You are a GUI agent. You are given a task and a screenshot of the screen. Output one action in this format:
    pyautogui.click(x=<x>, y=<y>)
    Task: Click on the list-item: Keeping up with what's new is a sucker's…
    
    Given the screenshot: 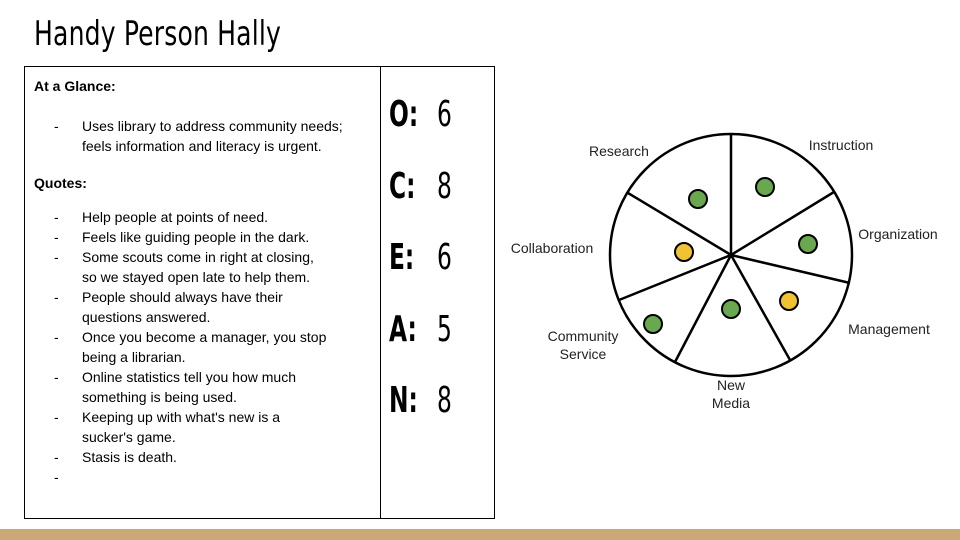 What is the action you would take?
    pyautogui.click(x=183, y=427)
    